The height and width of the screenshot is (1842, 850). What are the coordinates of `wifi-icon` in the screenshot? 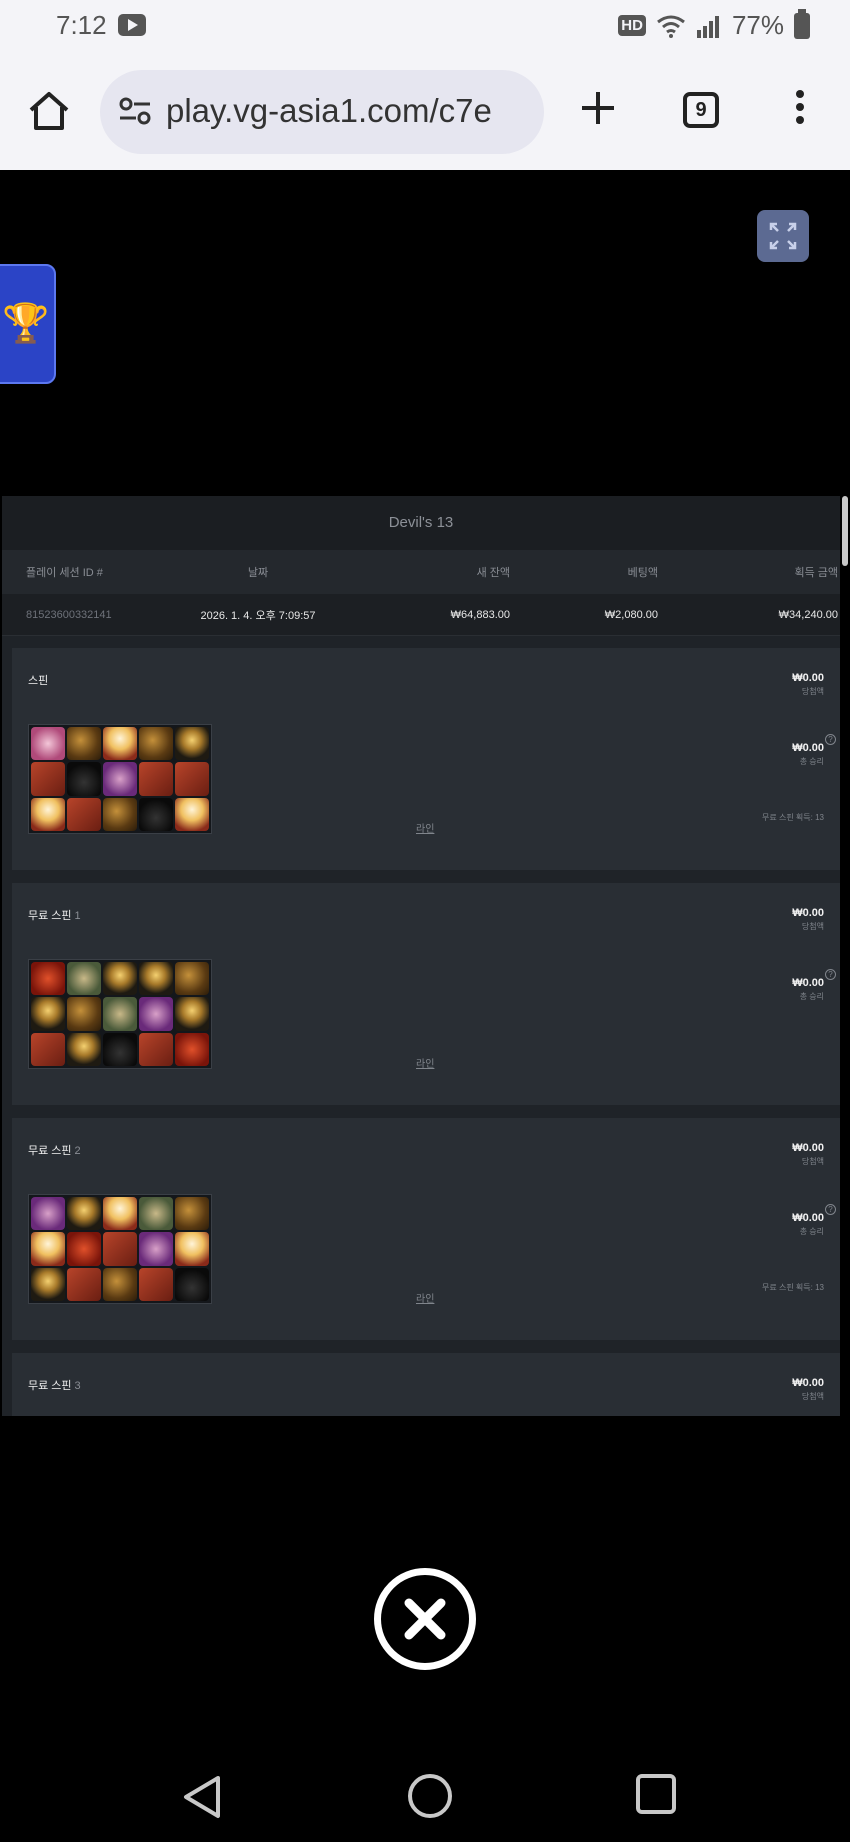 It's located at (671, 26).